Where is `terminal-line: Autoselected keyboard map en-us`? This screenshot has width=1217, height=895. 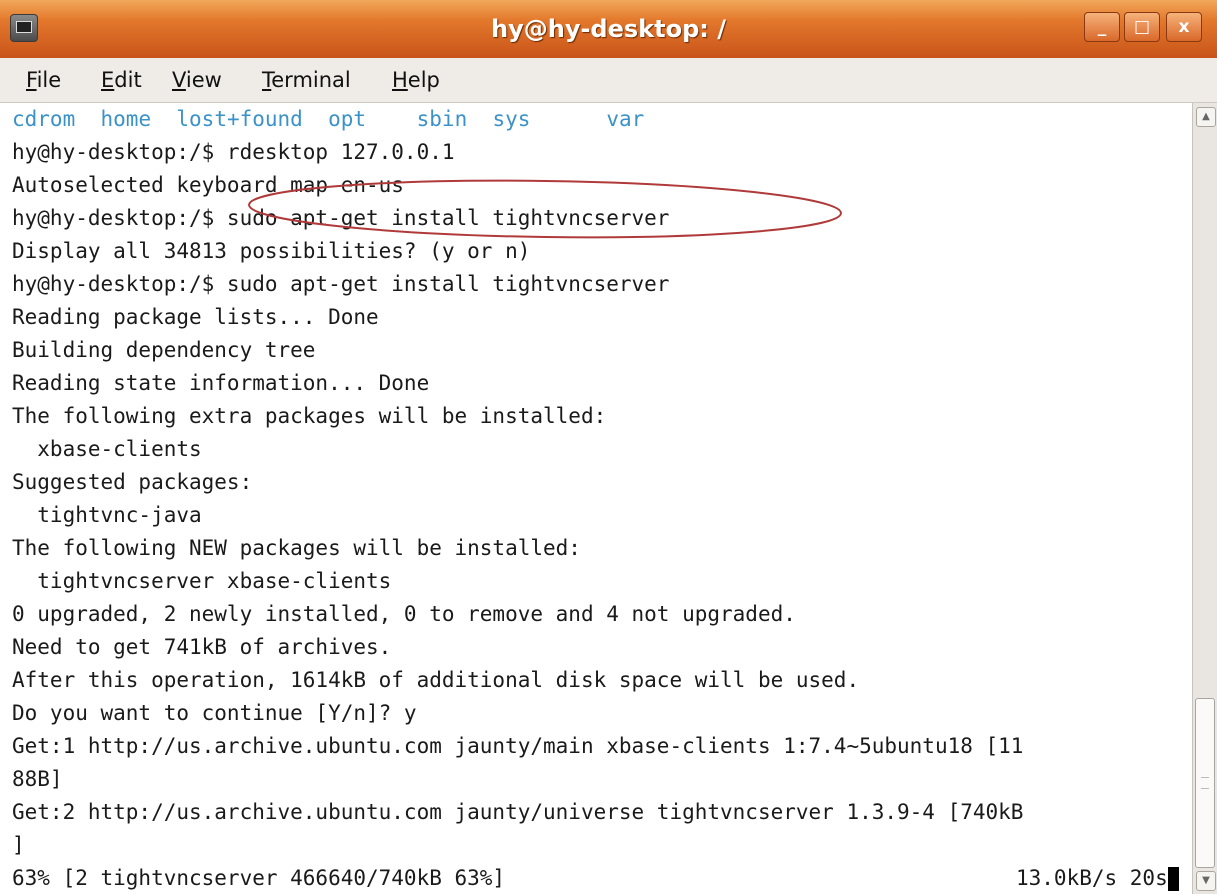 terminal-line: Autoselected keyboard map en-us is located at coordinates (208, 185).